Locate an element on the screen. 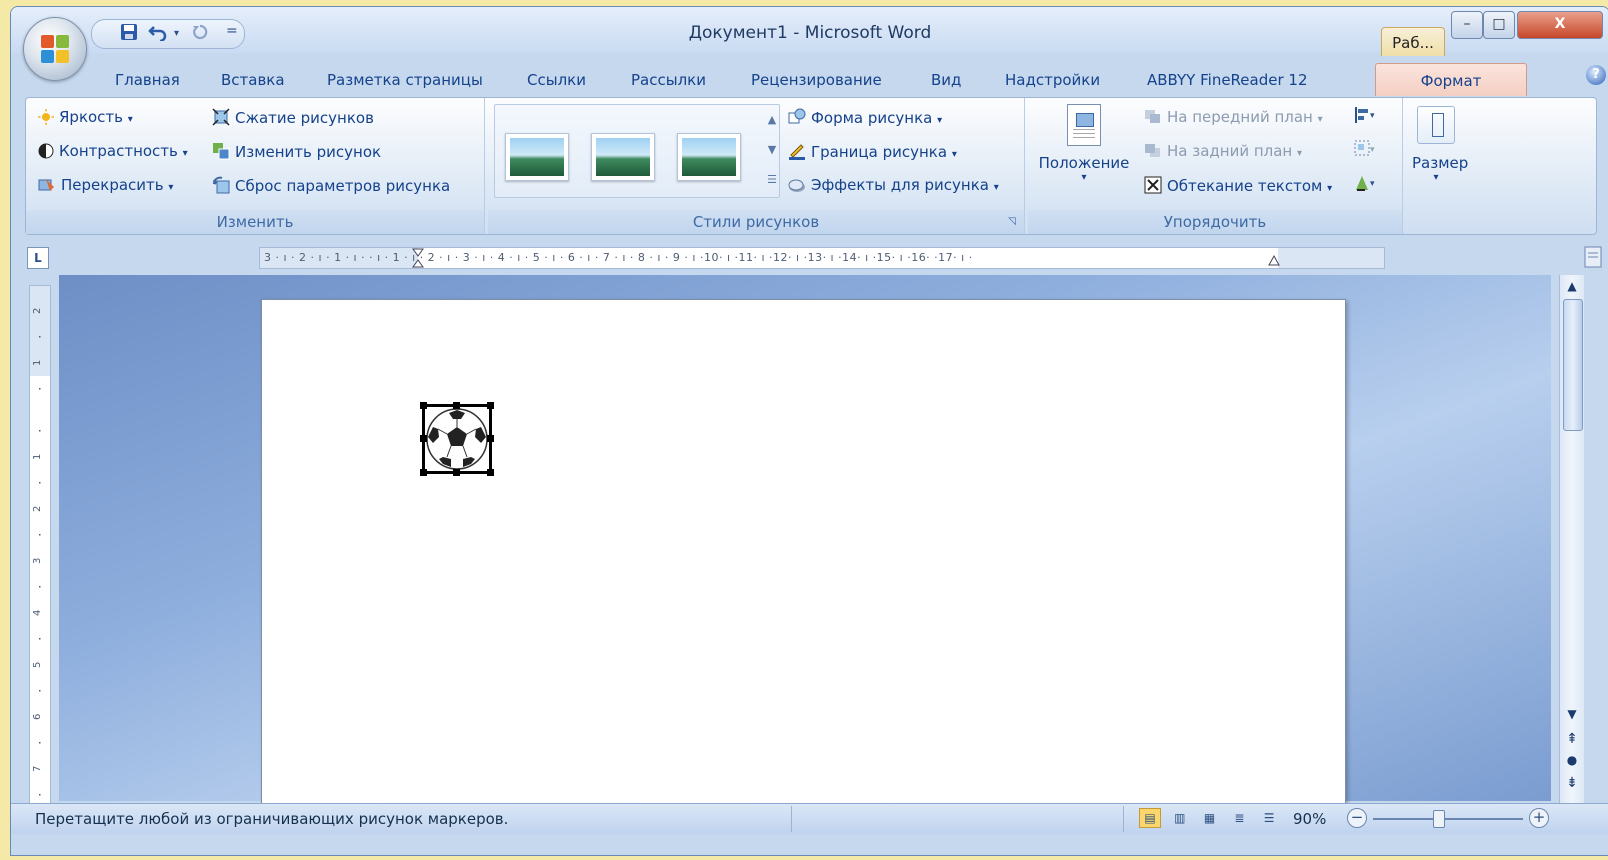 This screenshot has height=860, width=1608. reset-picture-button: Сброс параметров рисунка is located at coordinates (331, 187).